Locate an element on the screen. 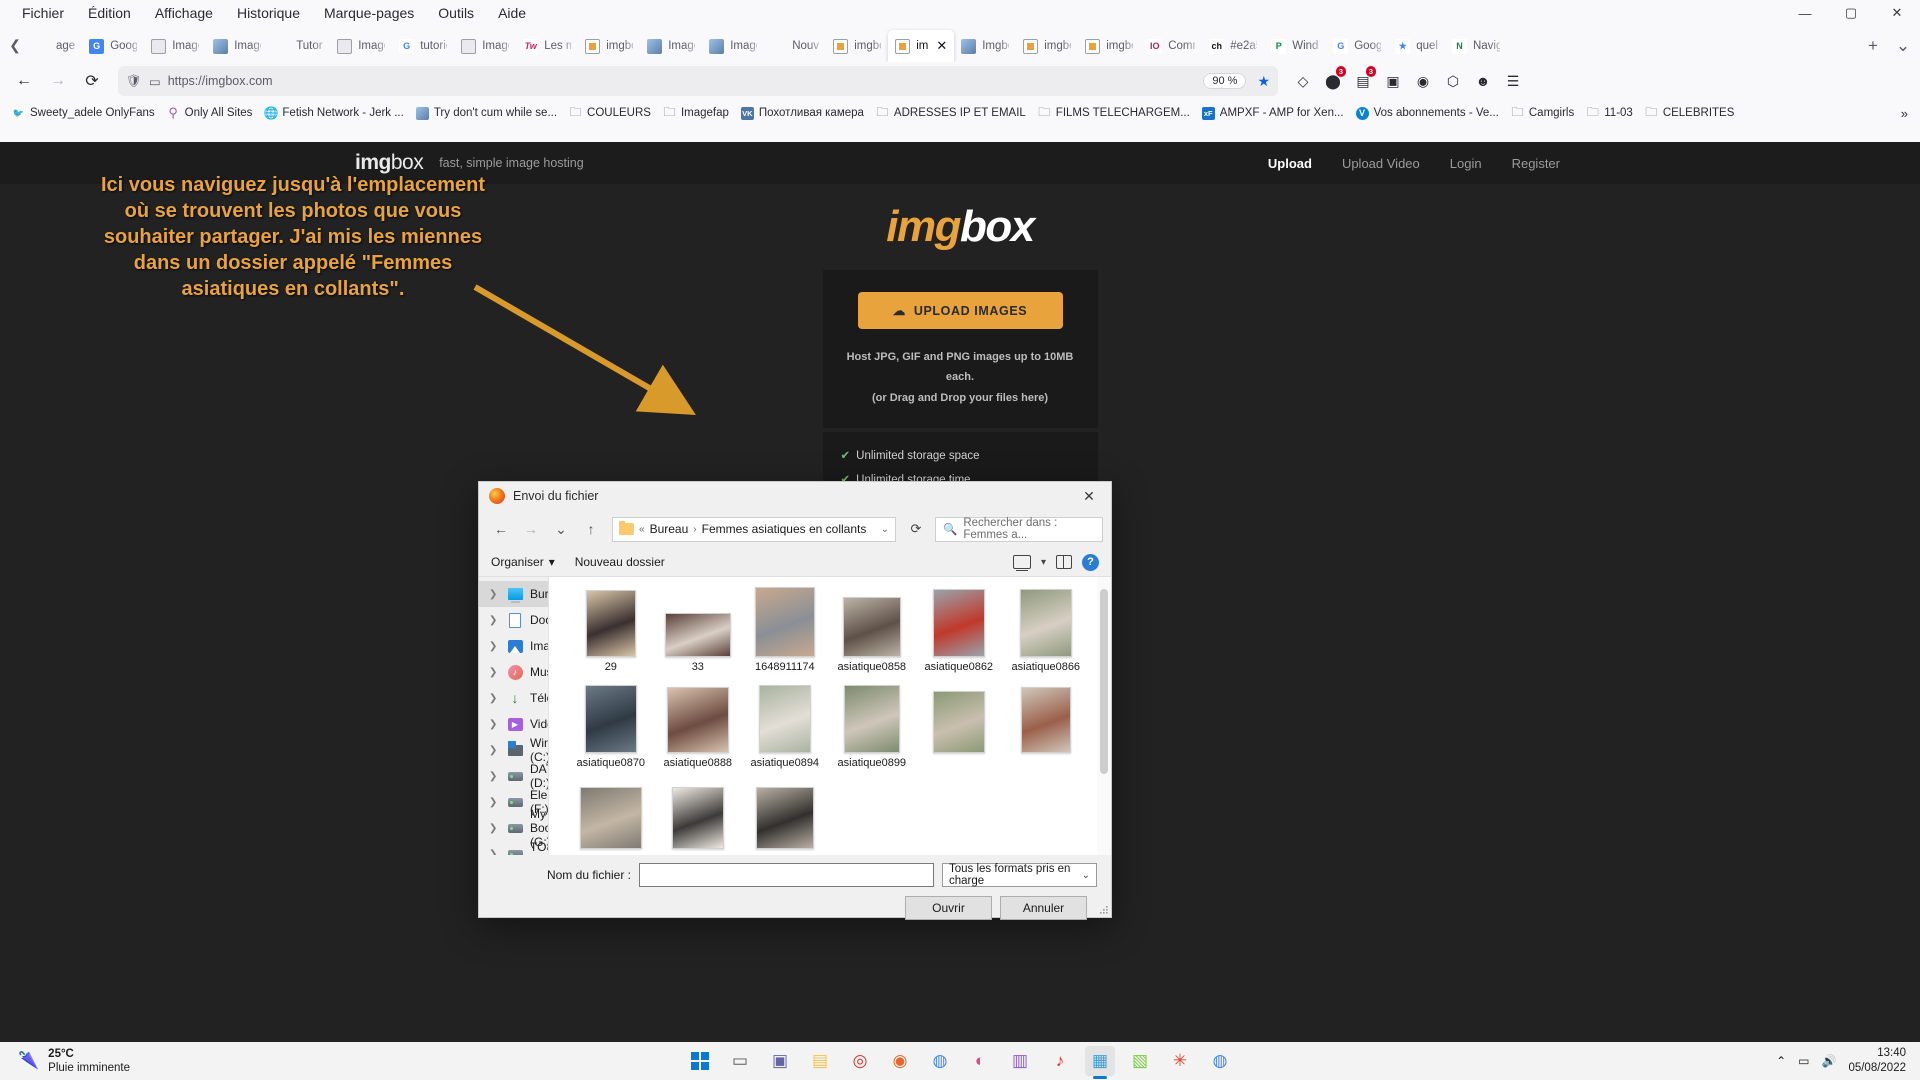 This screenshot has width=1920, height=1080. file-item: asiatique0899 is located at coordinates (871, 726).